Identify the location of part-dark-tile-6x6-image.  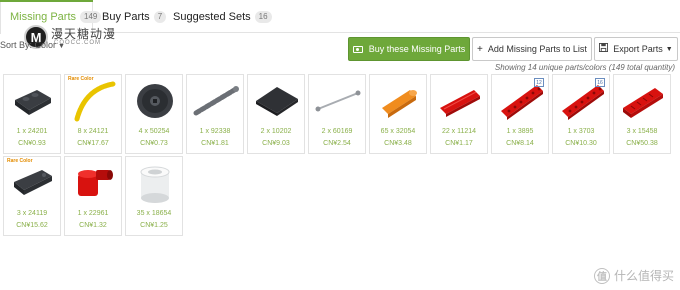
(277, 101).